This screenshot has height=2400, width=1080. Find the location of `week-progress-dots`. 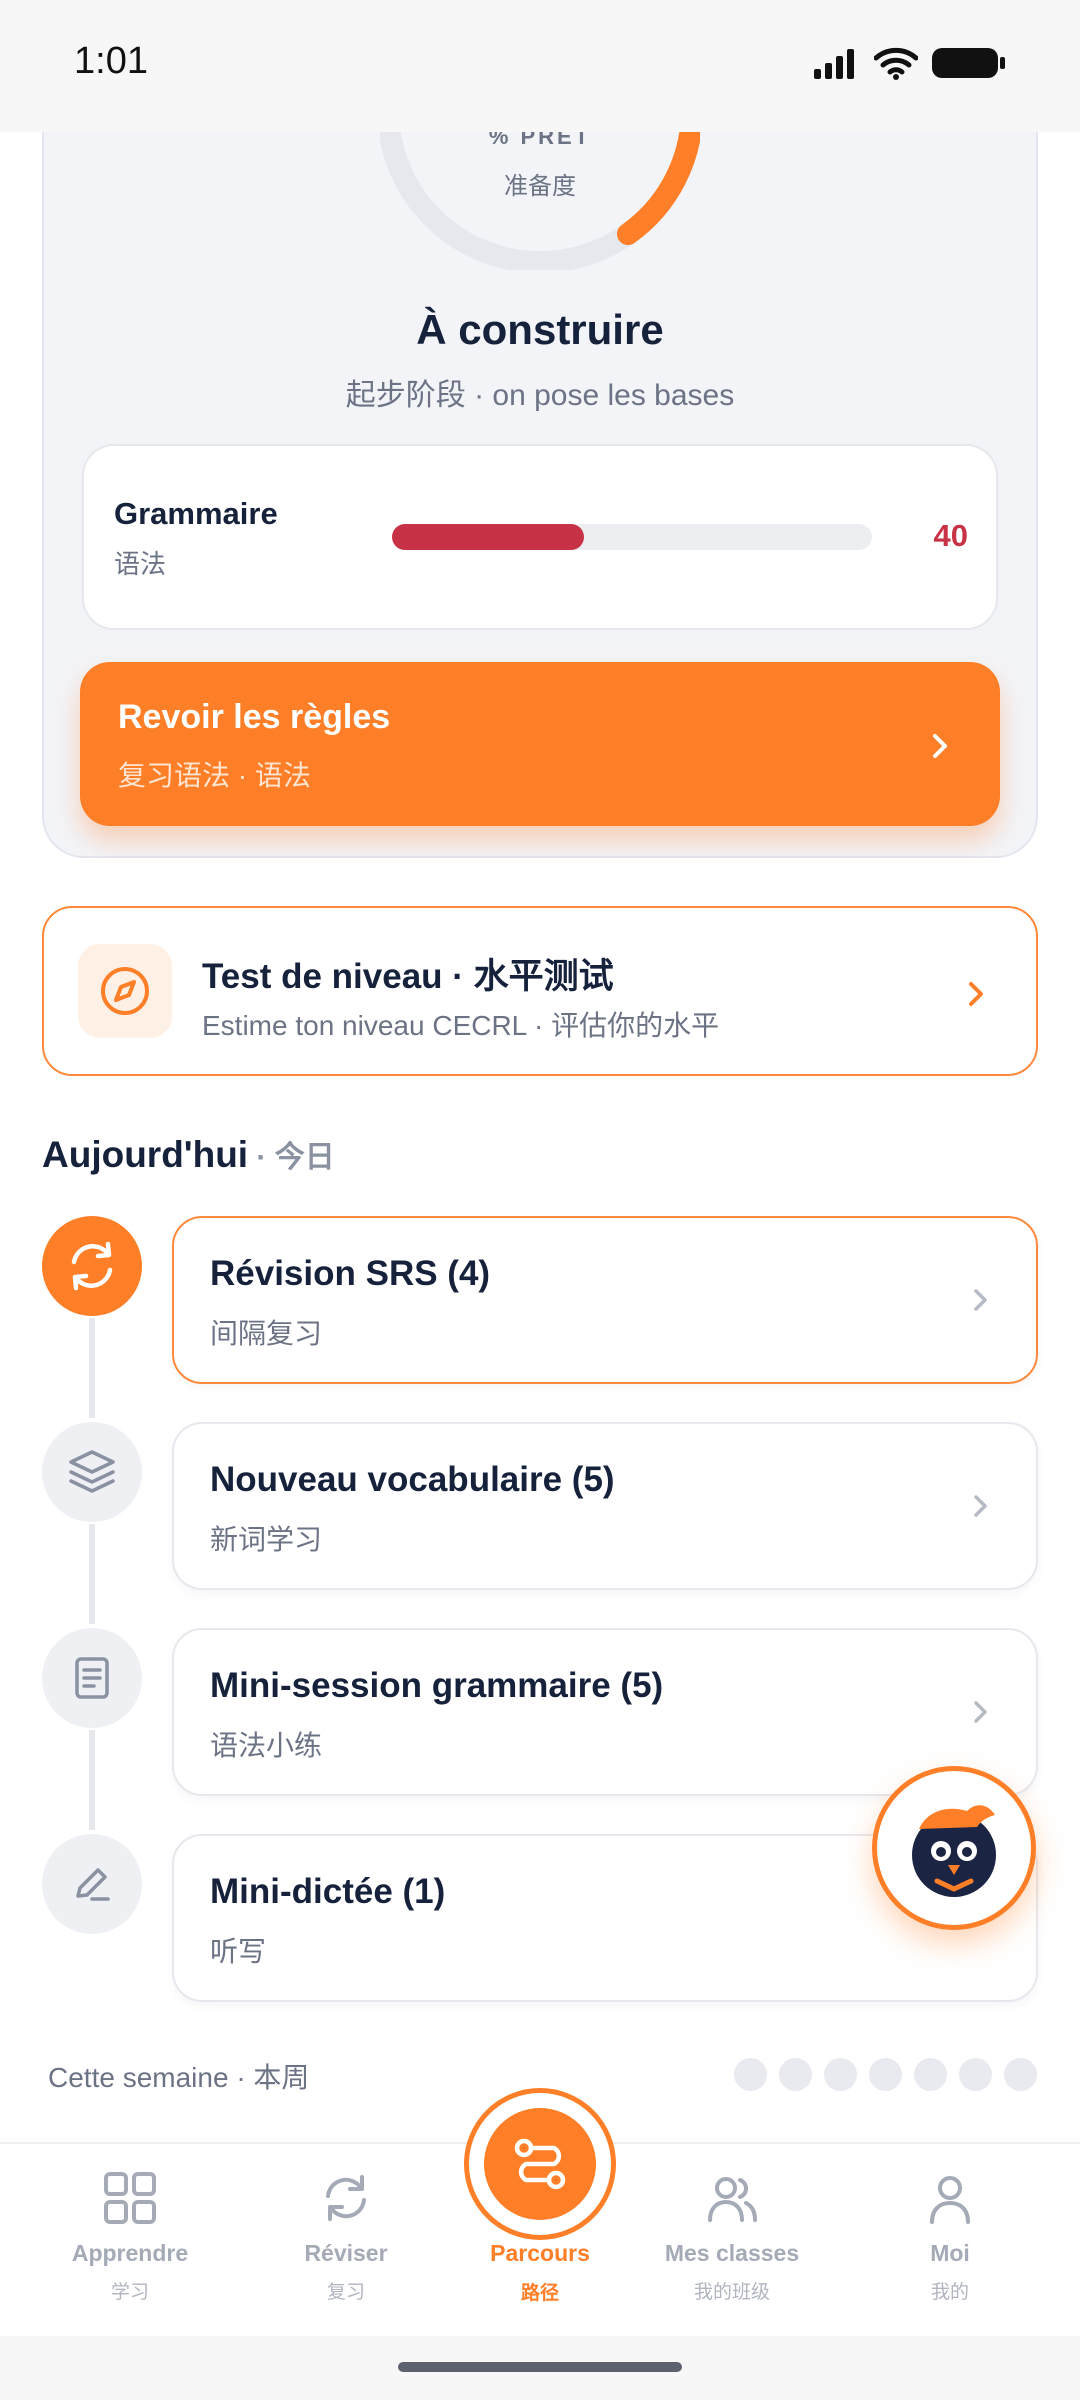

week-progress-dots is located at coordinates (885, 2074).